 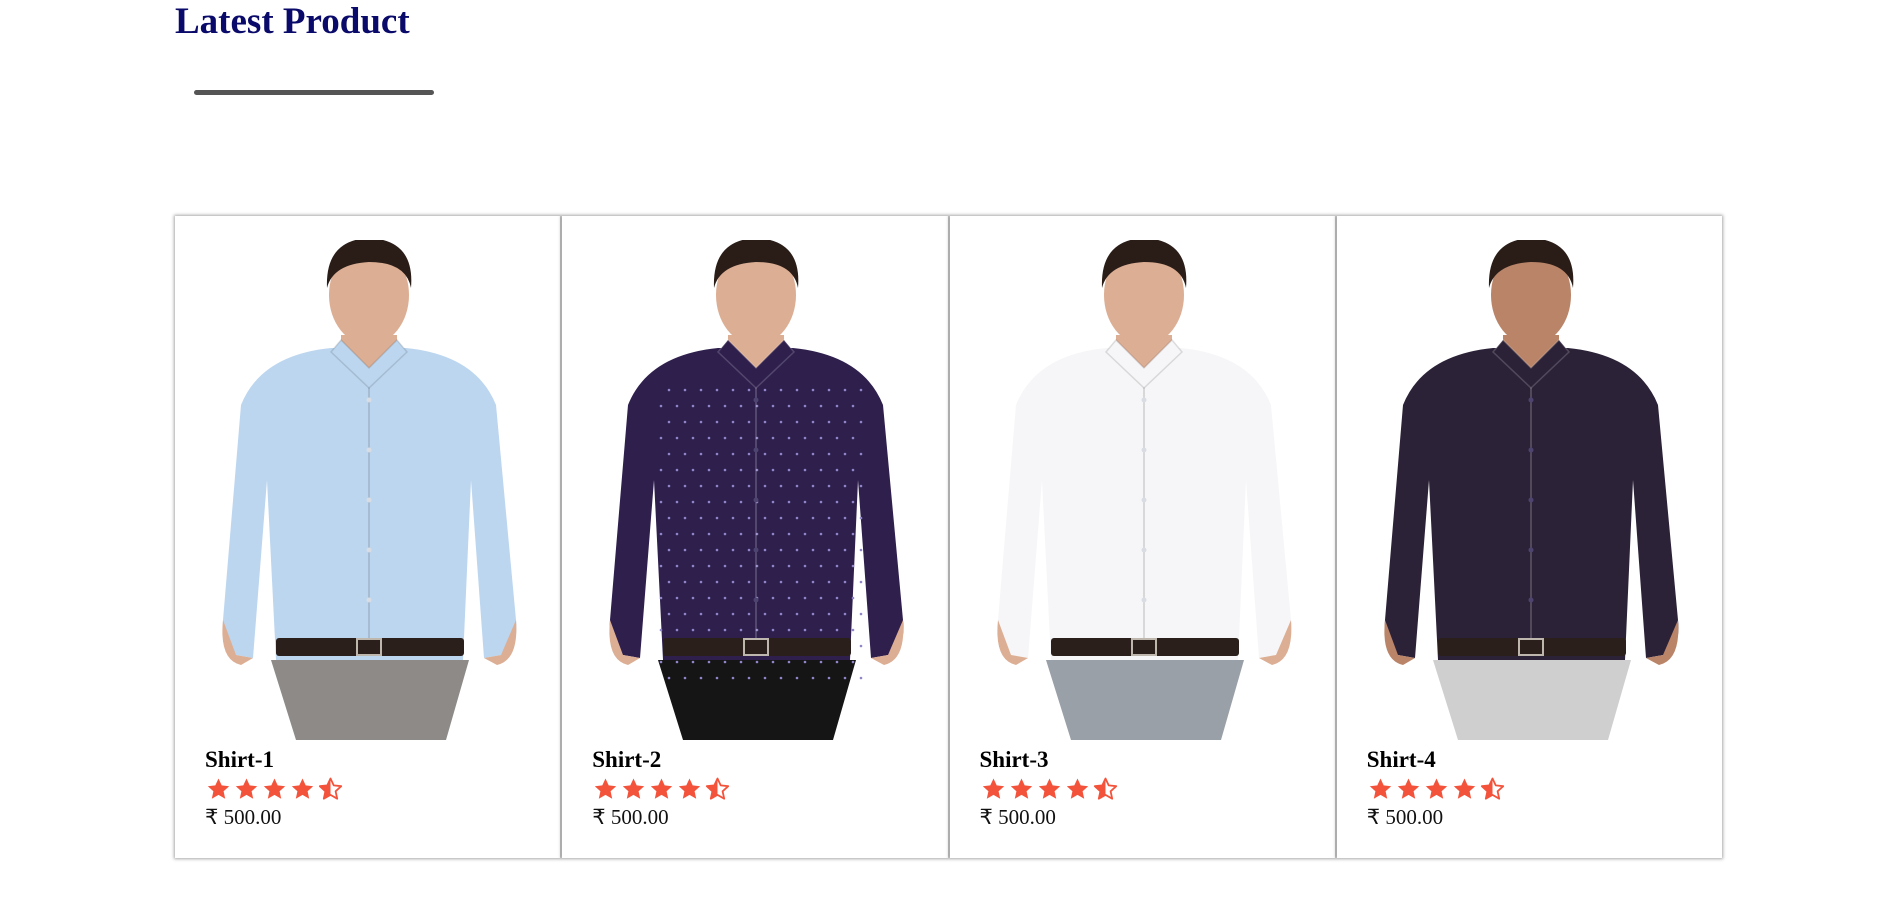 I want to click on product-info: Shirt-3 ₹ 500.00, so click(x=1147, y=788).